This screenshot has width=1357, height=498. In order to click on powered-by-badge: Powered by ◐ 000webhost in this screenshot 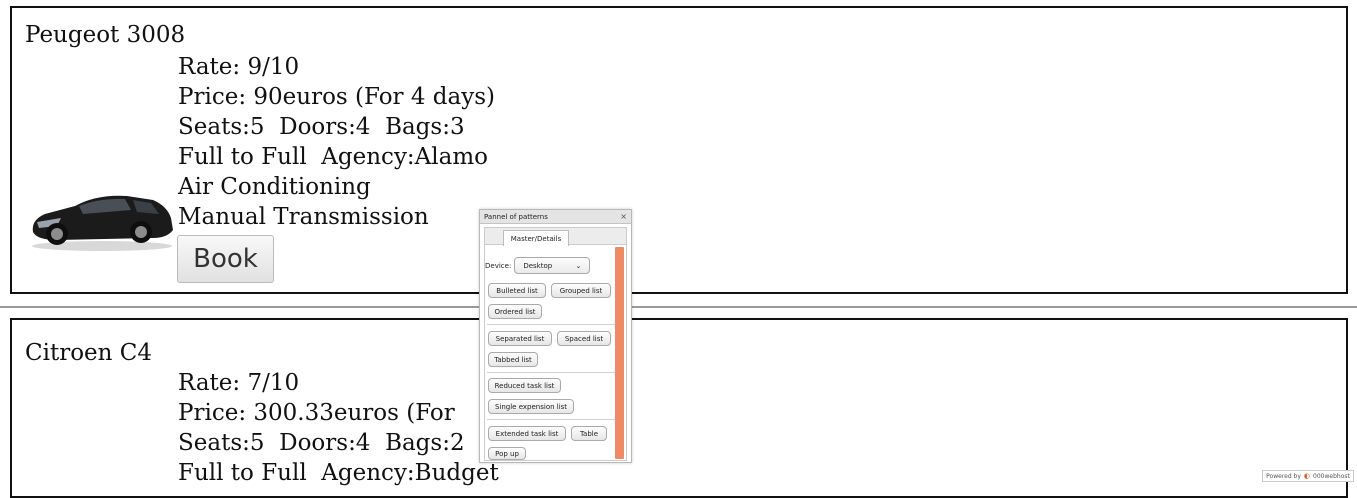, I will do `click(1308, 476)`.